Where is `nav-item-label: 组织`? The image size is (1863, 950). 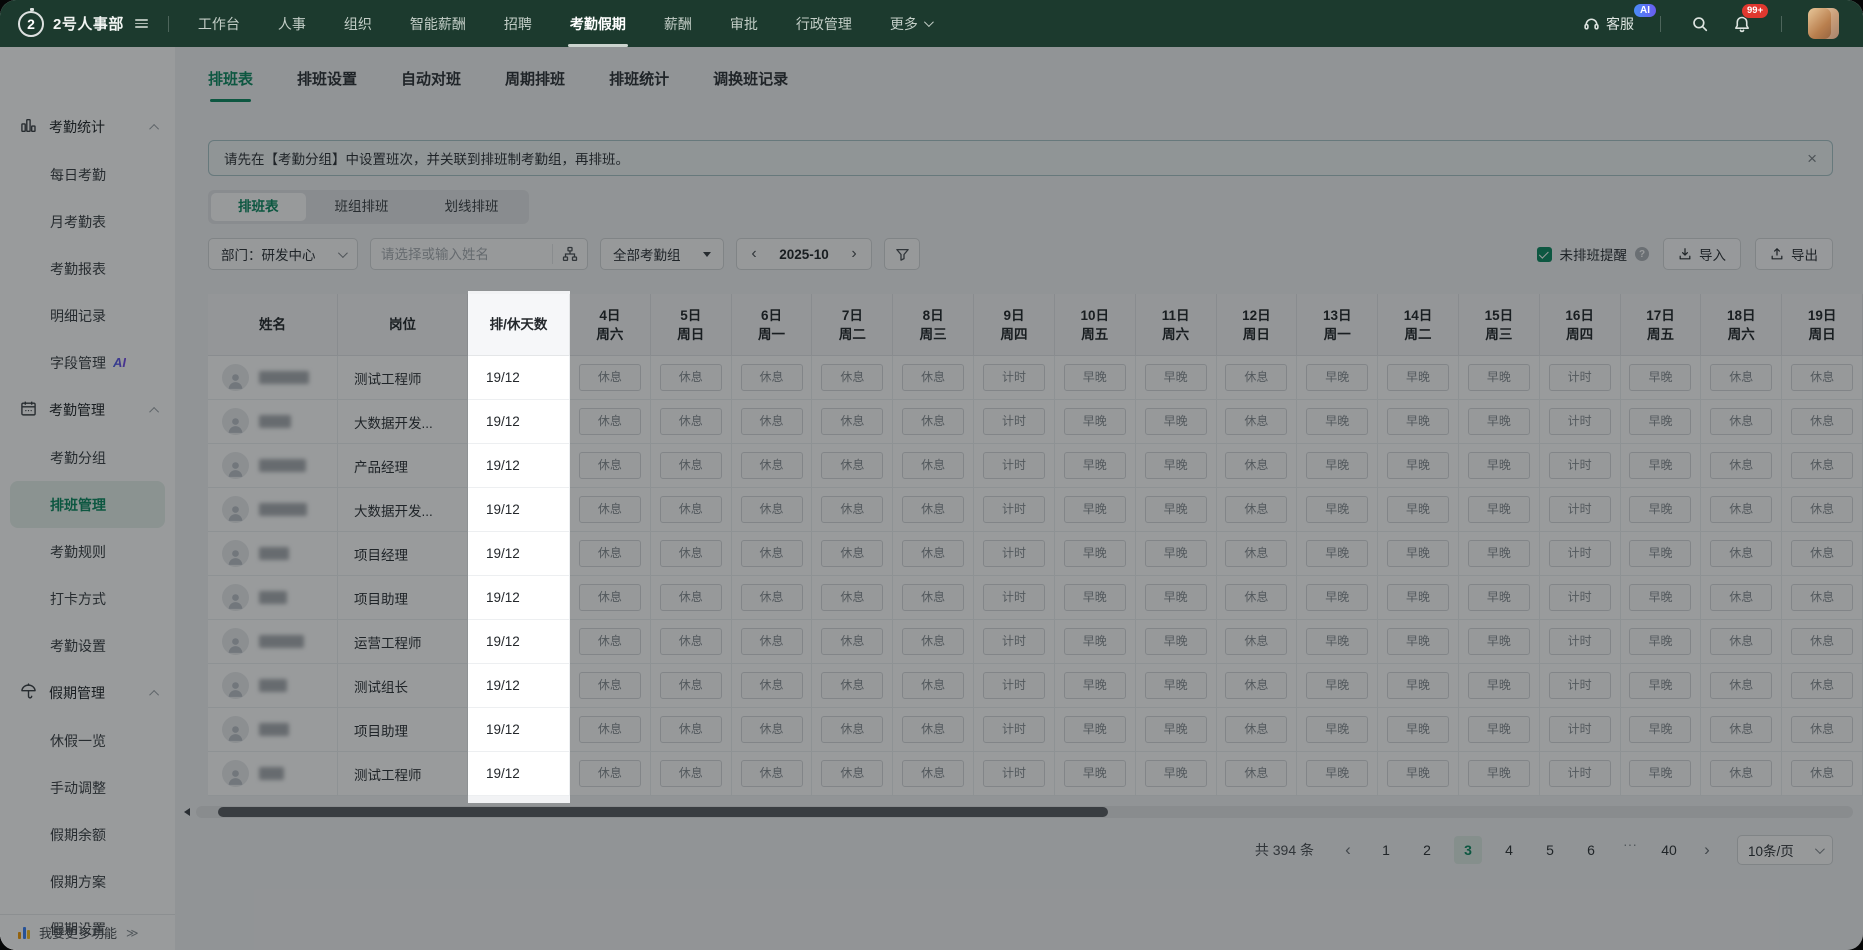 nav-item-label: 组织 is located at coordinates (357, 23).